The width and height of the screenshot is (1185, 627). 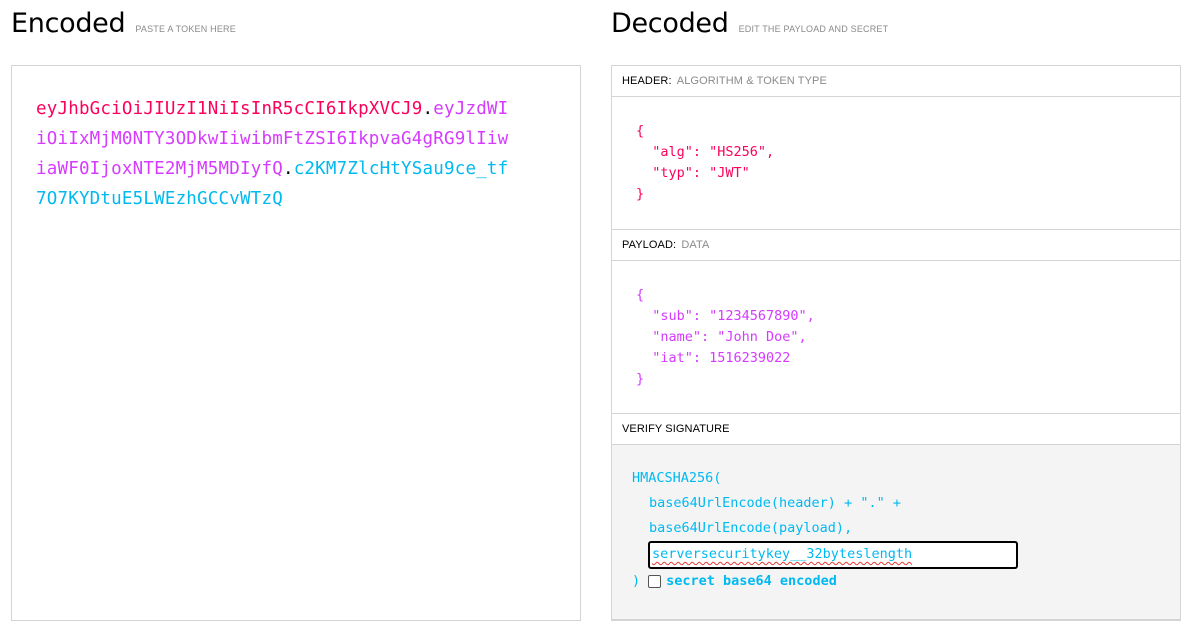 I want to click on close-paren: ), so click(x=636, y=581).